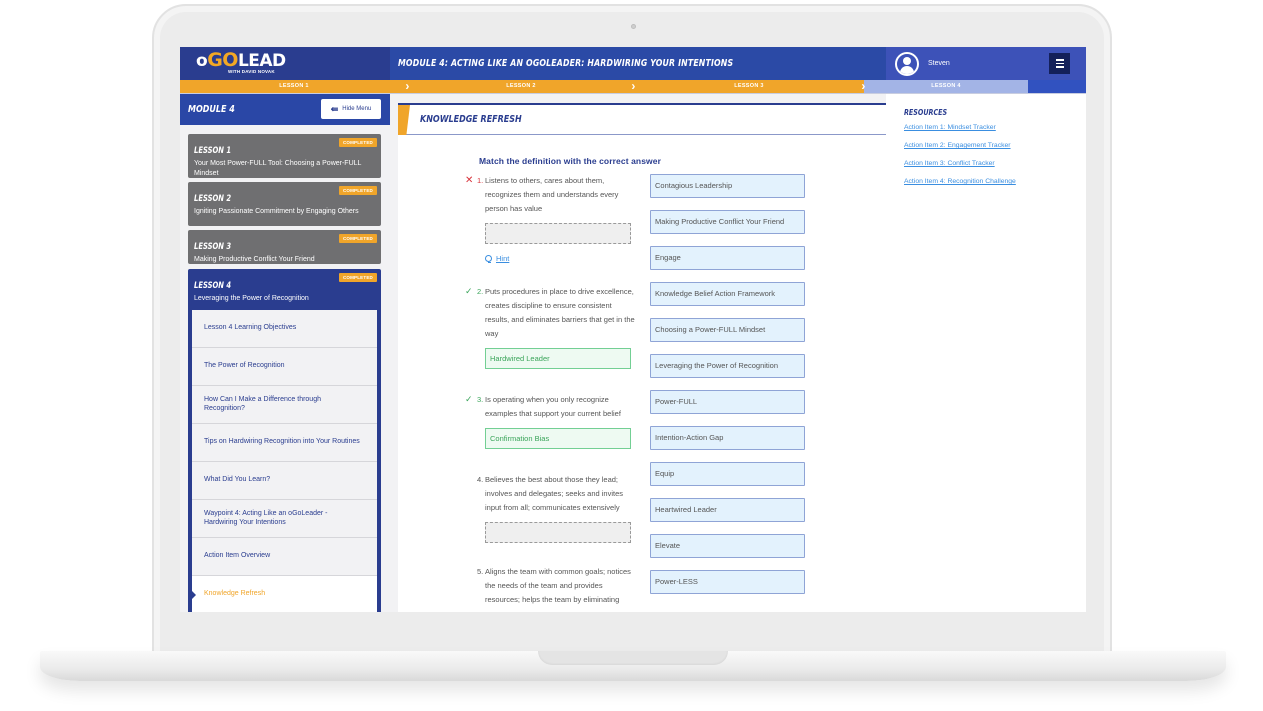 The image size is (1263, 711). What do you see at coordinates (995, 145) in the screenshot?
I see `resource-link-engagement-tracker: Action Item 2: Engagement Tracker` at bounding box center [995, 145].